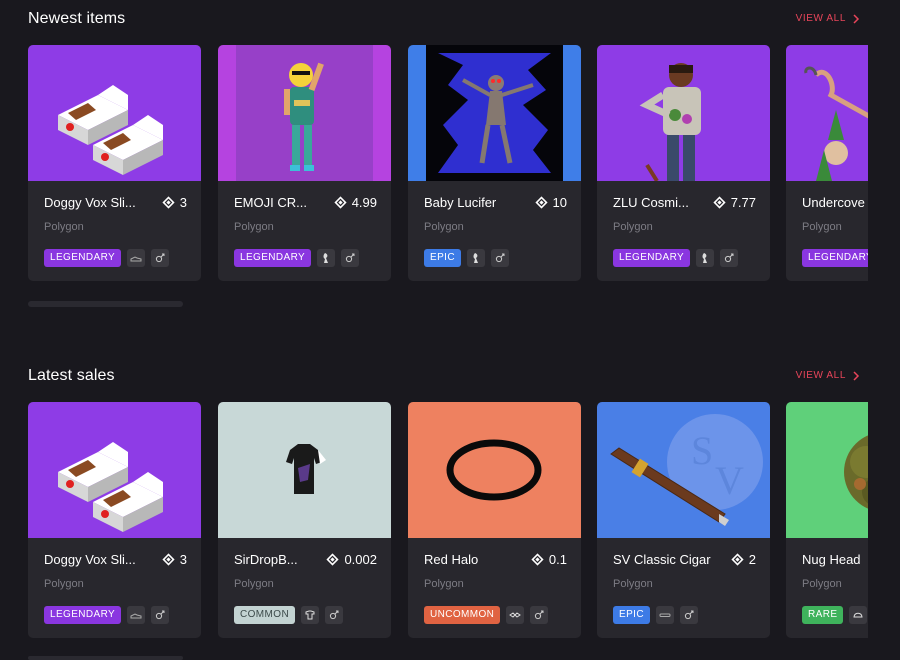  What do you see at coordinates (823, 615) in the screenshot?
I see `rarity-badge: RARE` at bounding box center [823, 615].